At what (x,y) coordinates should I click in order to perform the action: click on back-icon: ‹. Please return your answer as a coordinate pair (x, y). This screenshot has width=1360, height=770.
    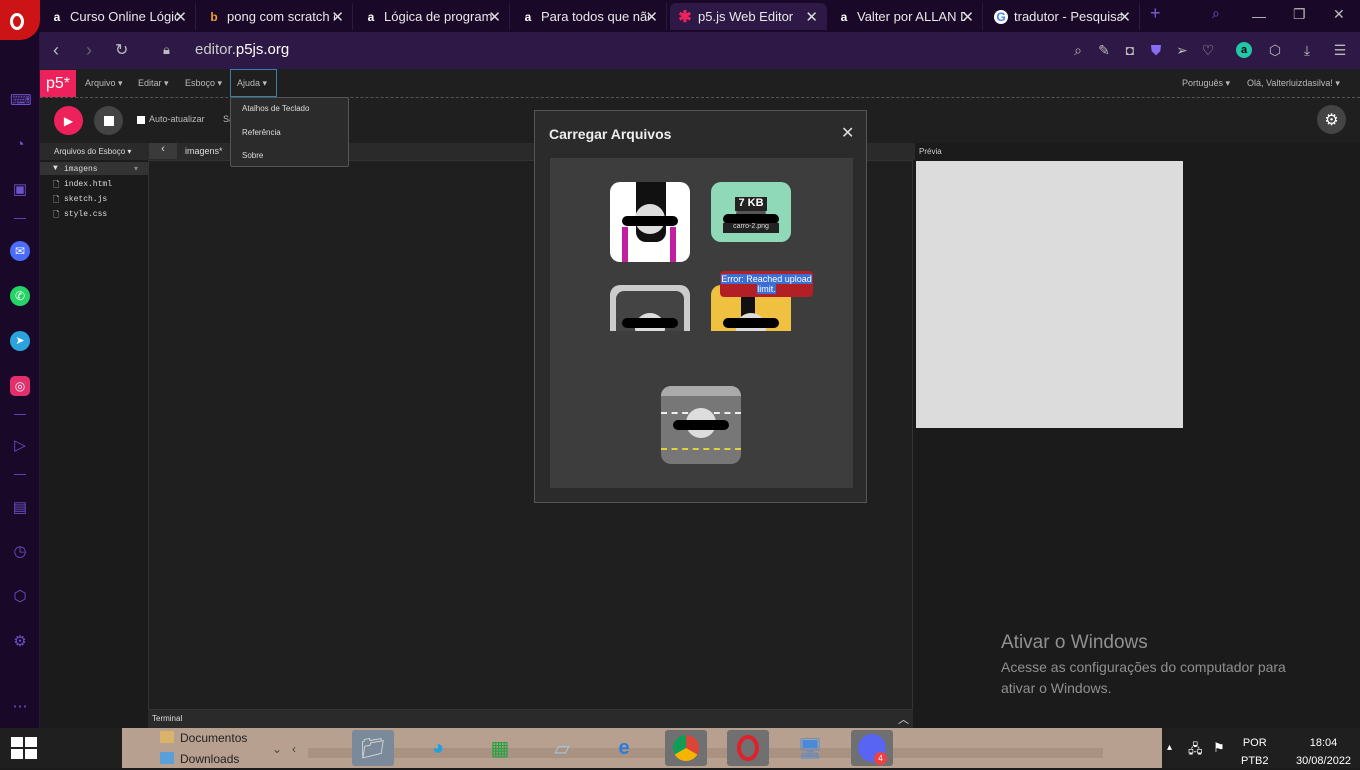
    Looking at the image, I should click on (56, 50).